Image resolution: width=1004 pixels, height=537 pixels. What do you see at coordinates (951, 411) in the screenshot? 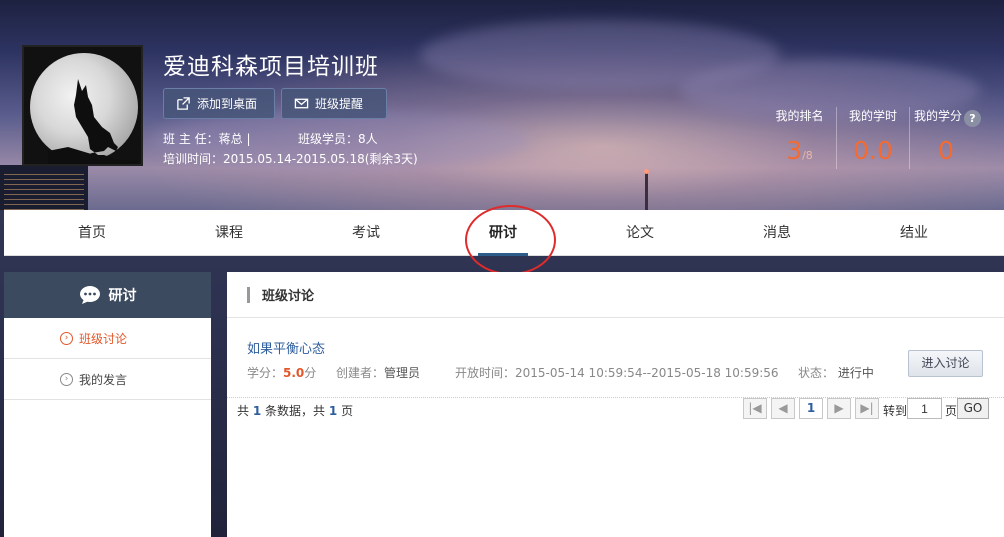
I see `page-unit-label: 页` at bounding box center [951, 411].